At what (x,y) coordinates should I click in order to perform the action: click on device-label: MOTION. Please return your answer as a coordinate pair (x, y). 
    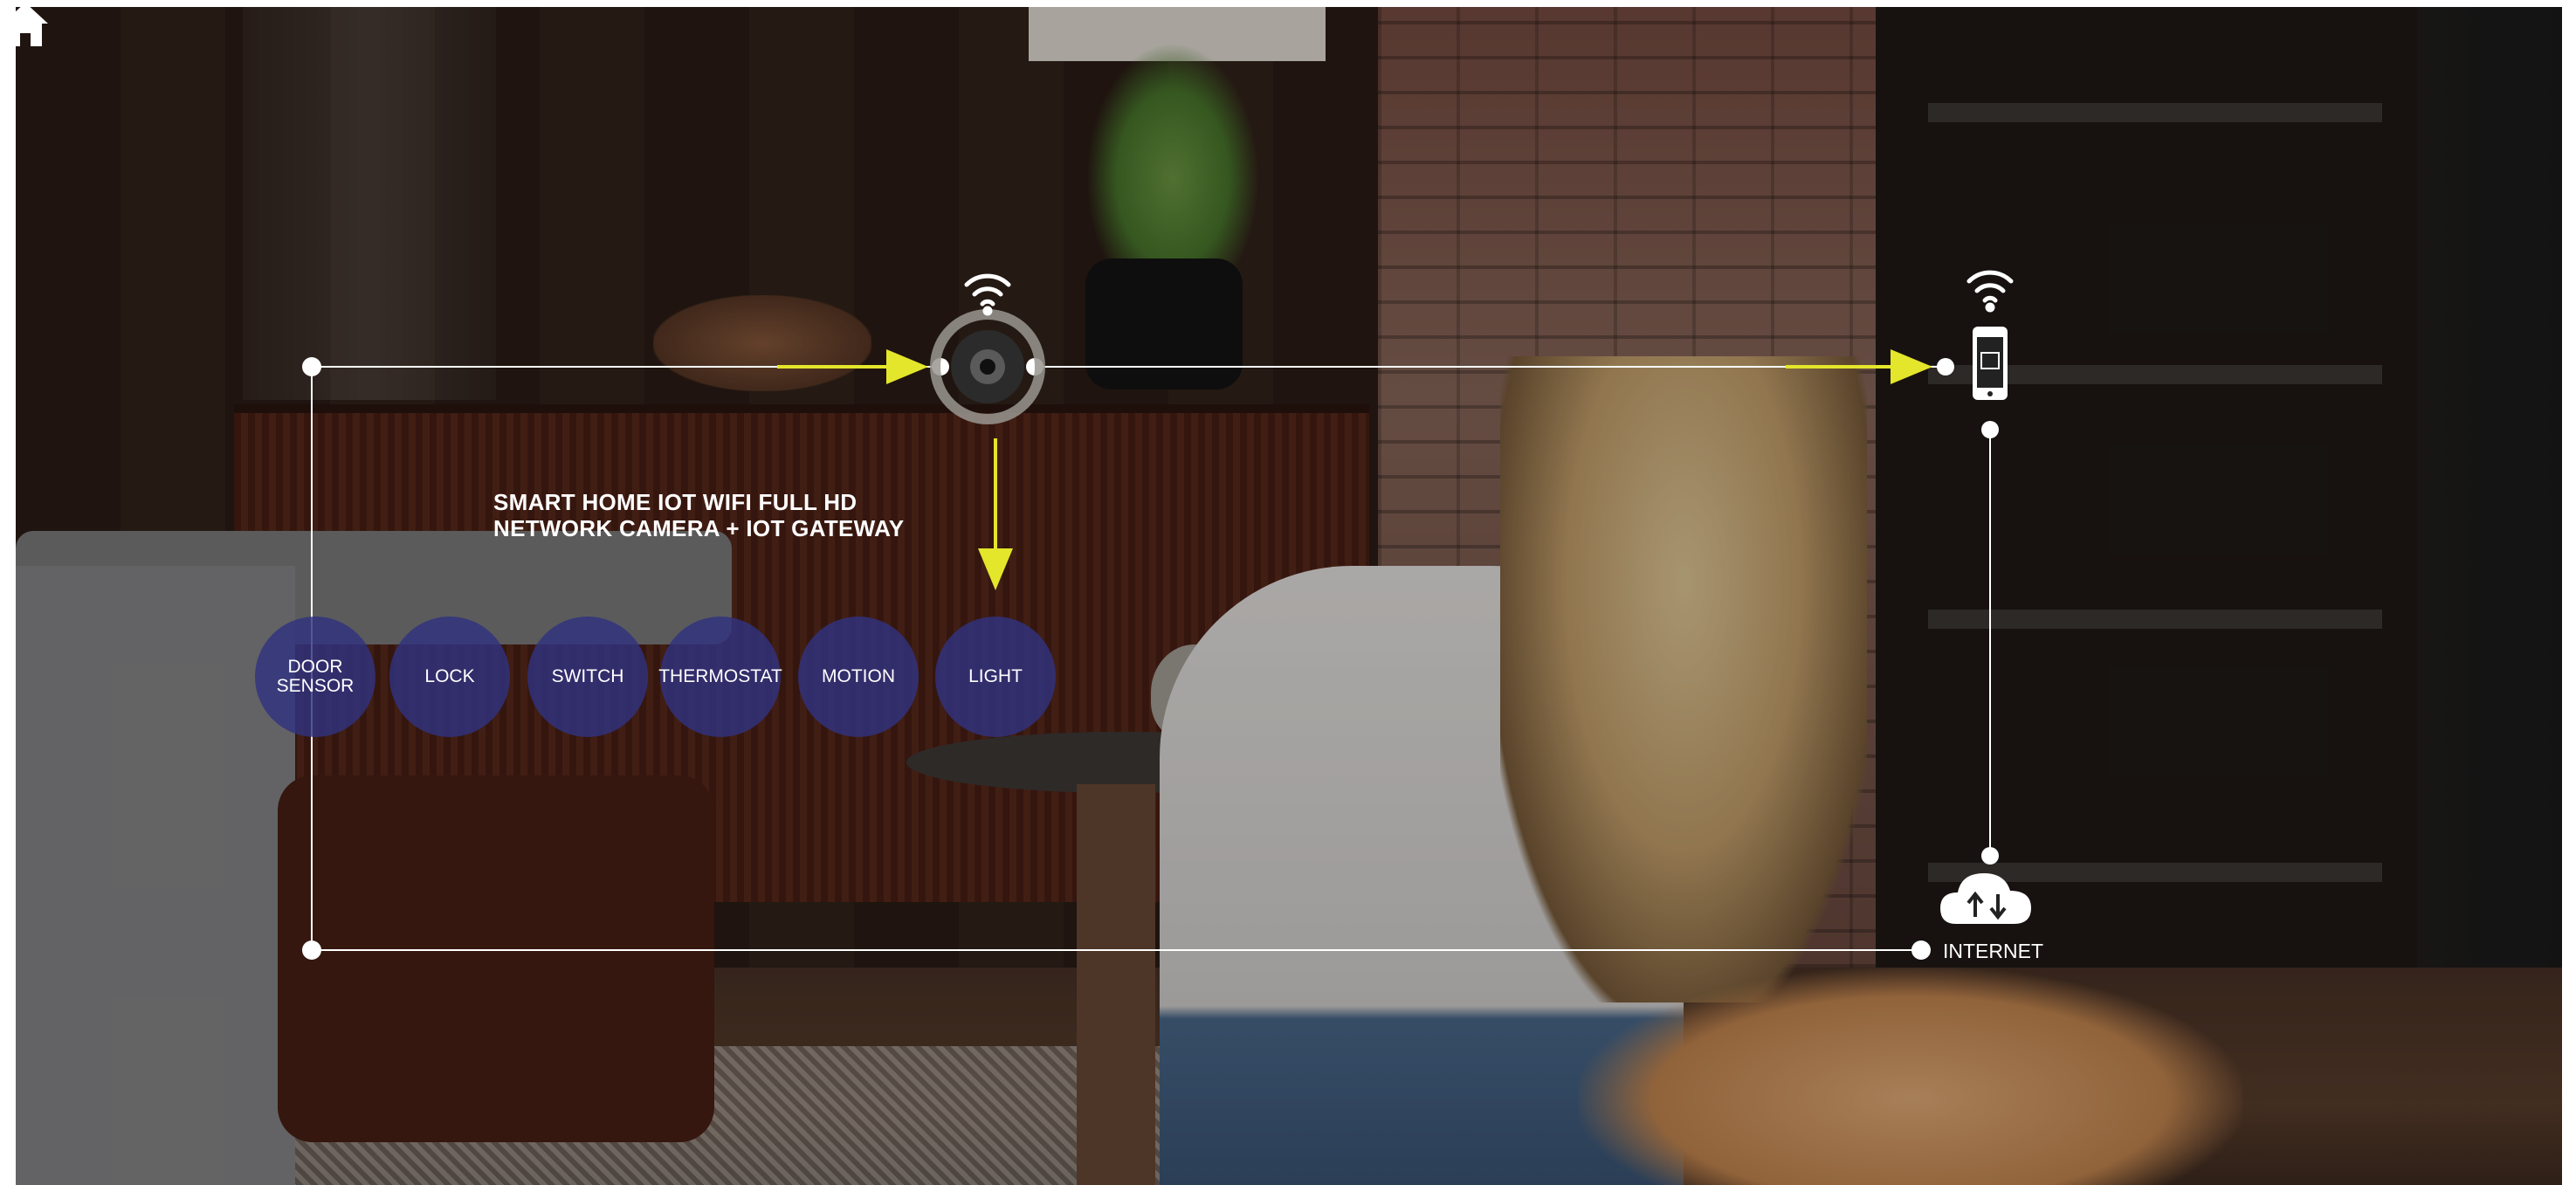
    Looking at the image, I should click on (858, 676).